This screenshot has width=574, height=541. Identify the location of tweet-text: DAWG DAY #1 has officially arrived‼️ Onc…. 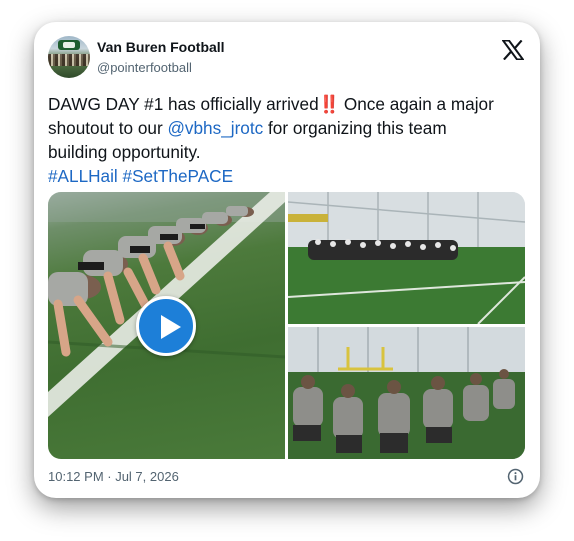
(288, 140).